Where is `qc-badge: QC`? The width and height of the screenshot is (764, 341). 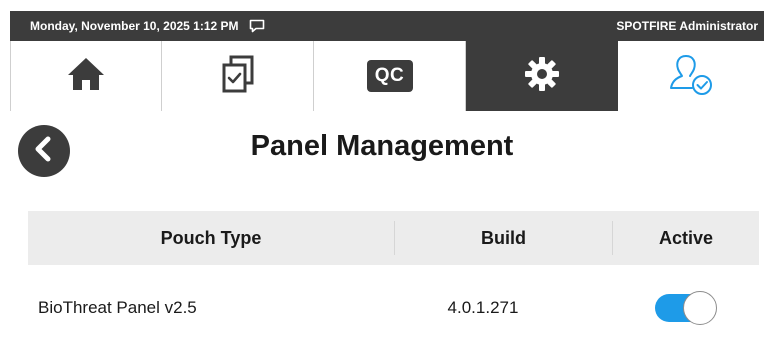 qc-badge: QC is located at coordinates (389, 76).